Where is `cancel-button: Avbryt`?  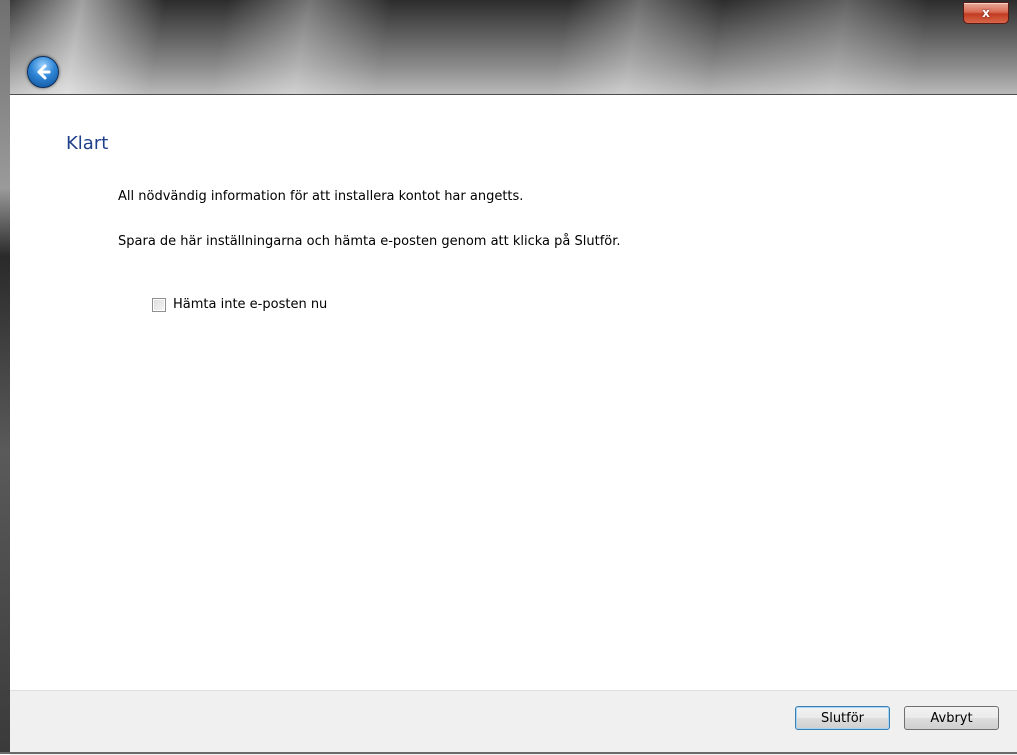
cancel-button: Avbryt is located at coordinates (951, 718).